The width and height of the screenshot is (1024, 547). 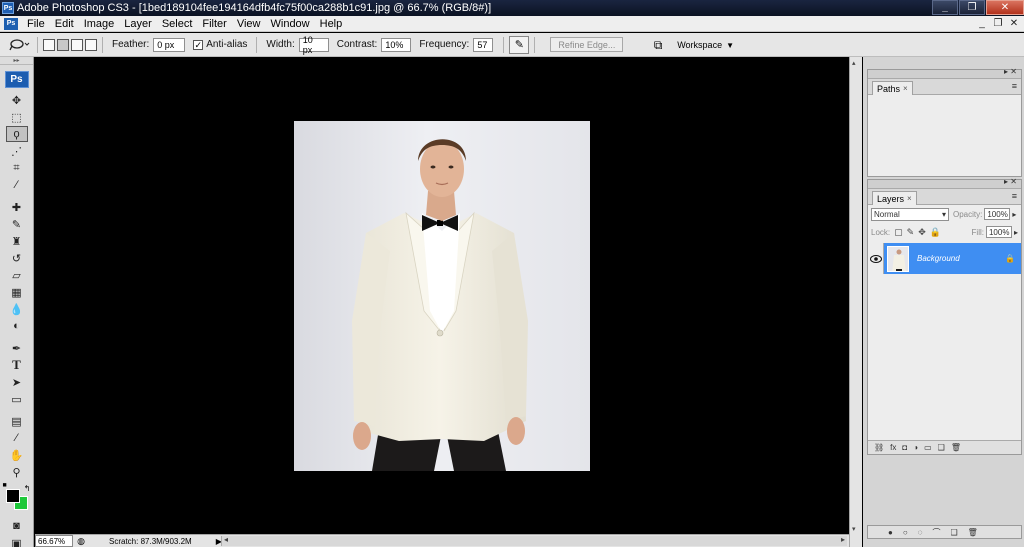 What do you see at coordinates (5, 485) in the screenshot?
I see `default-colors-icon: ■` at bounding box center [5, 485].